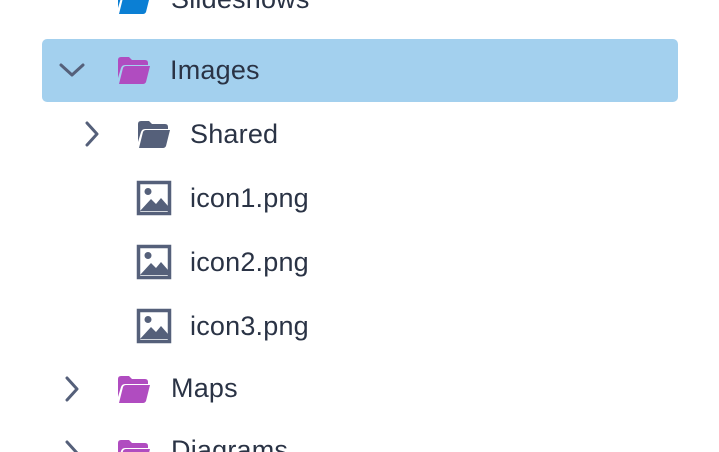  I want to click on tree-item-label: icon2.png, so click(249, 262).